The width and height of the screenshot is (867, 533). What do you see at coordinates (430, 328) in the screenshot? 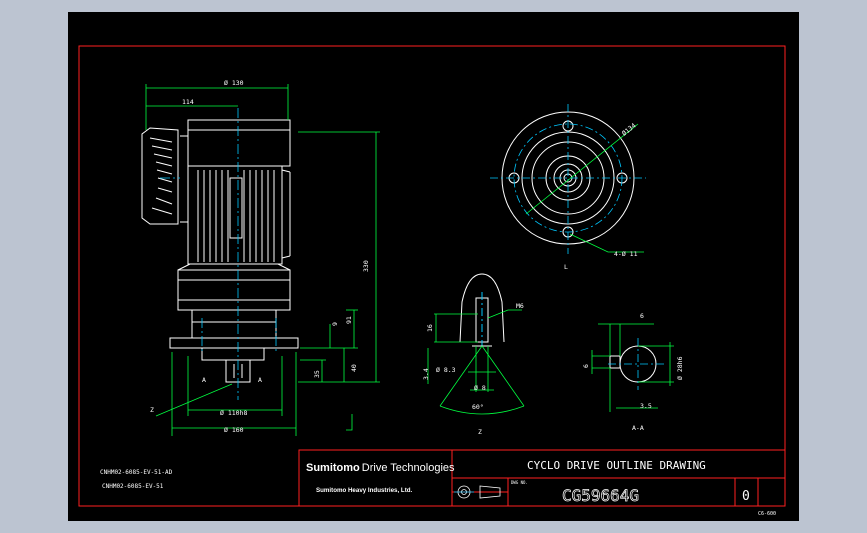
I see `dim-16: 16` at bounding box center [430, 328].